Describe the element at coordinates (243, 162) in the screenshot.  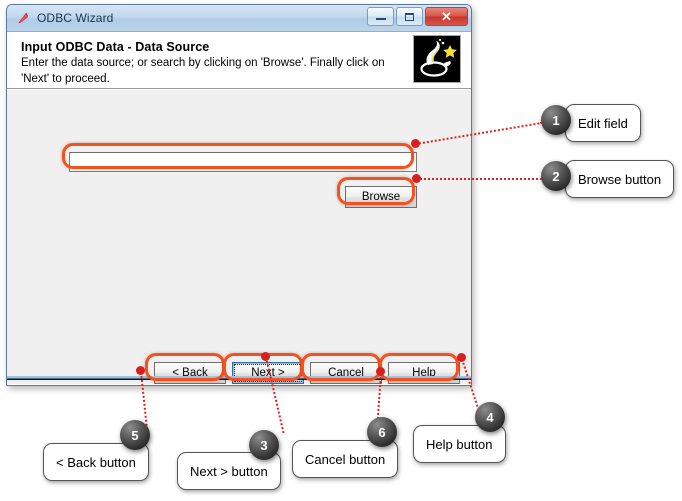
I see `data-source-input` at that location.